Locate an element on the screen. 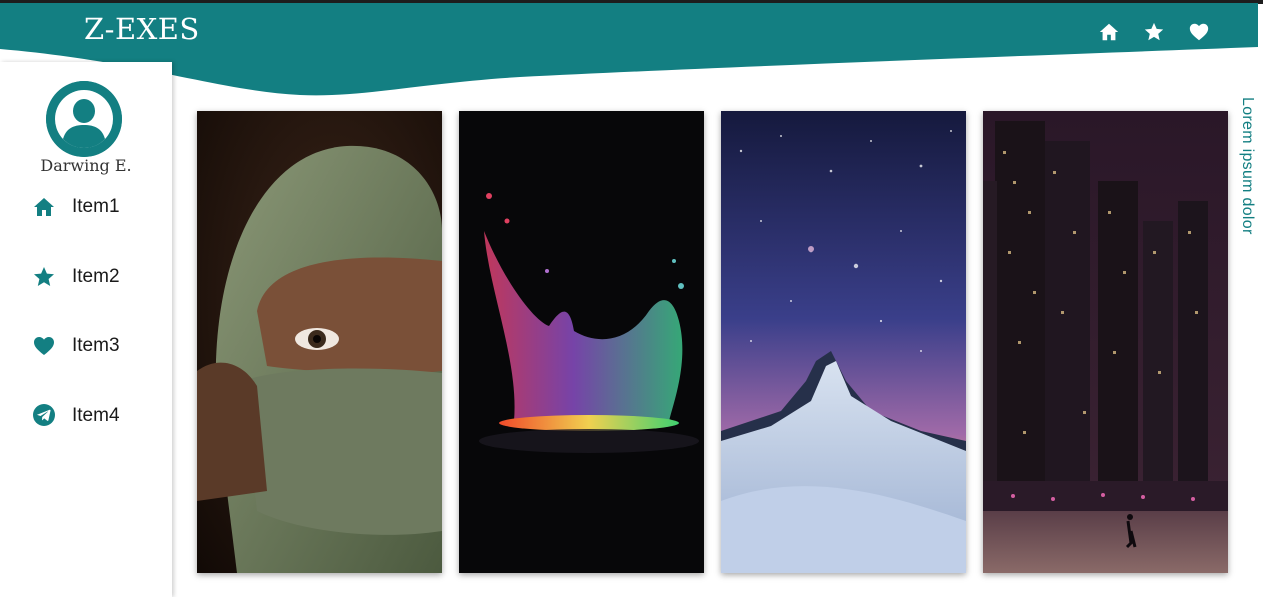 This screenshot has height=597, width=1263. sidebar: Darwing E. Item1 Item2 Item3 is located at coordinates (86, 329).